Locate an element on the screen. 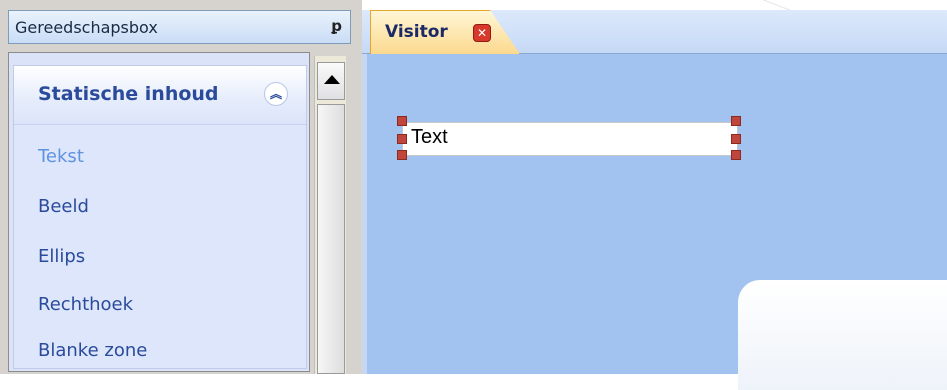 The image size is (947, 390). canvas-edge is located at coordinates (364, 214).